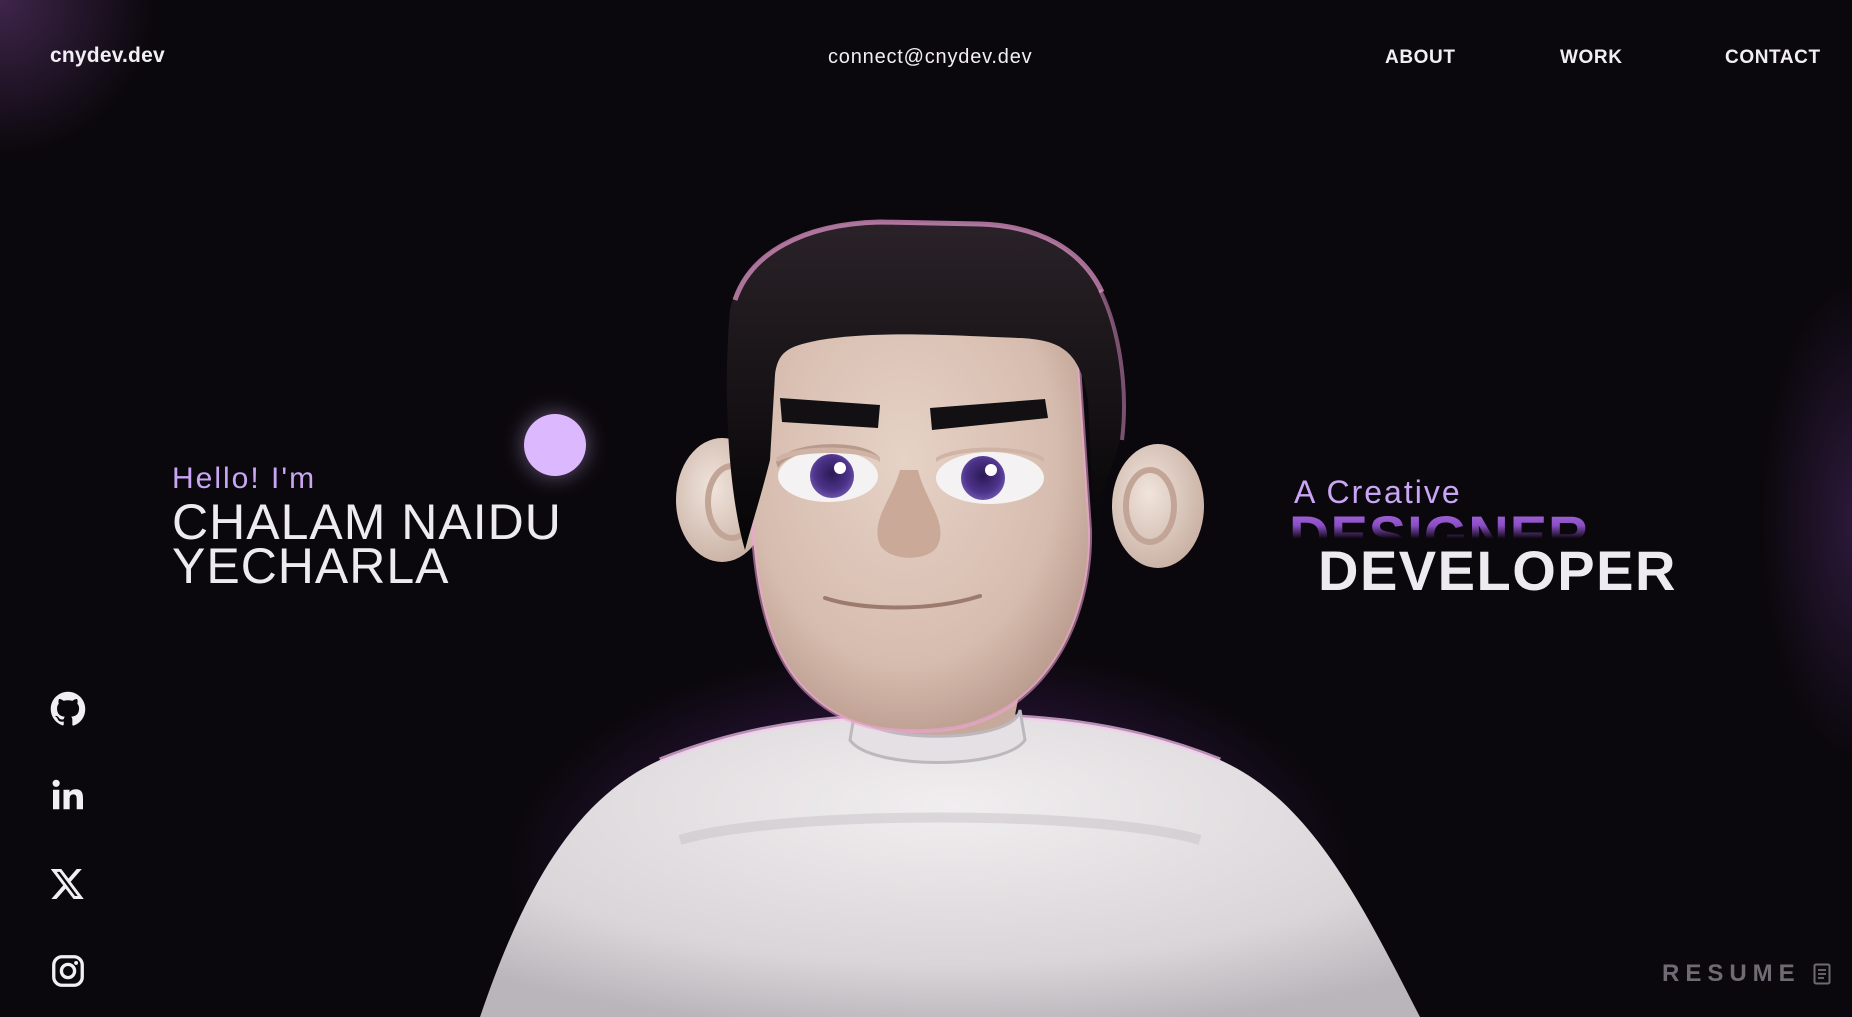 The width and height of the screenshot is (1852, 1017). I want to click on linkedin-link, so click(68, 795).